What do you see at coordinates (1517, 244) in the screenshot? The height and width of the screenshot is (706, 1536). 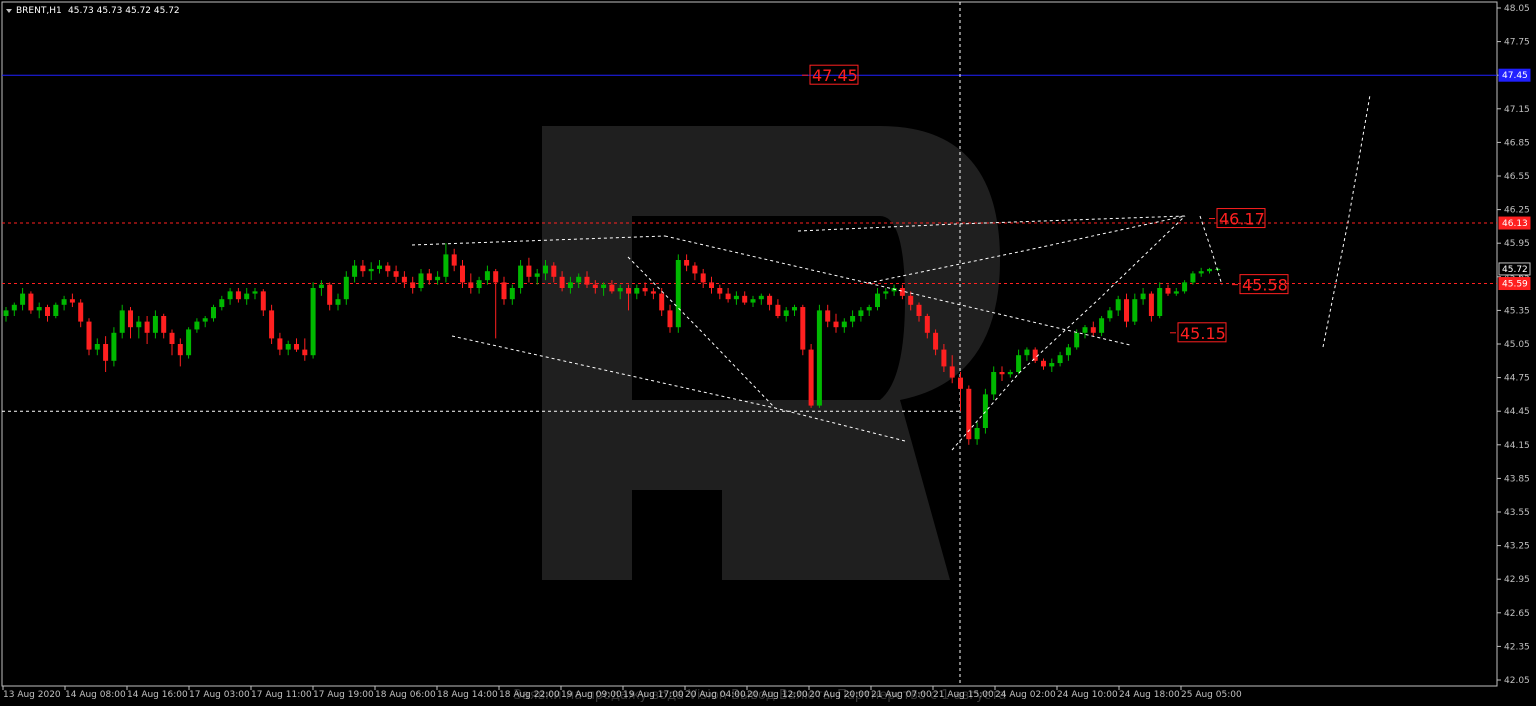 I see `y-tick-label: 45.95` at bounding box center [1517, 244].